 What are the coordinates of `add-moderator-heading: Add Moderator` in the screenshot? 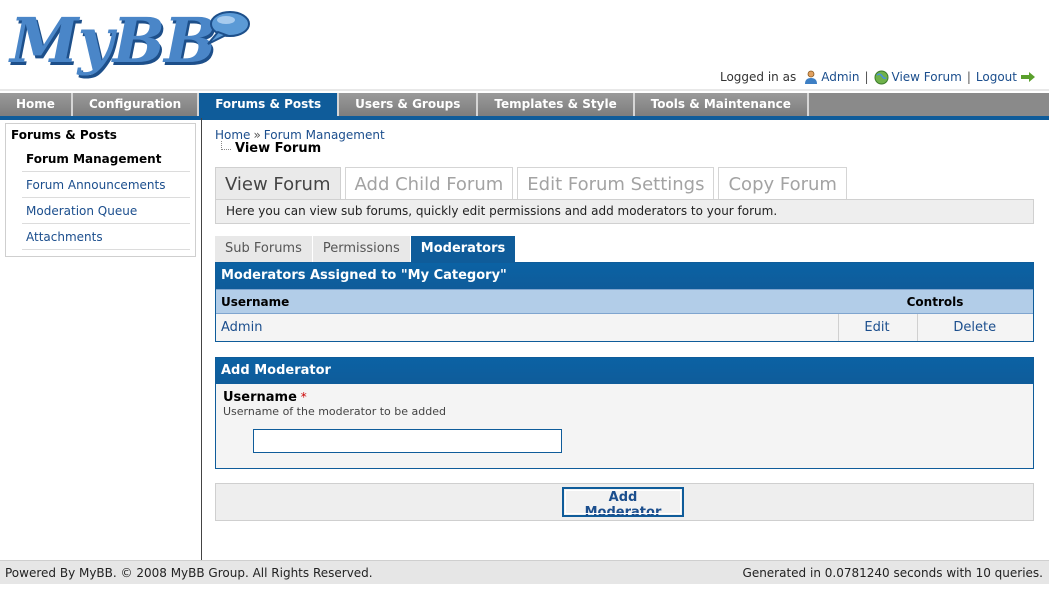 It's located at (624, 371).